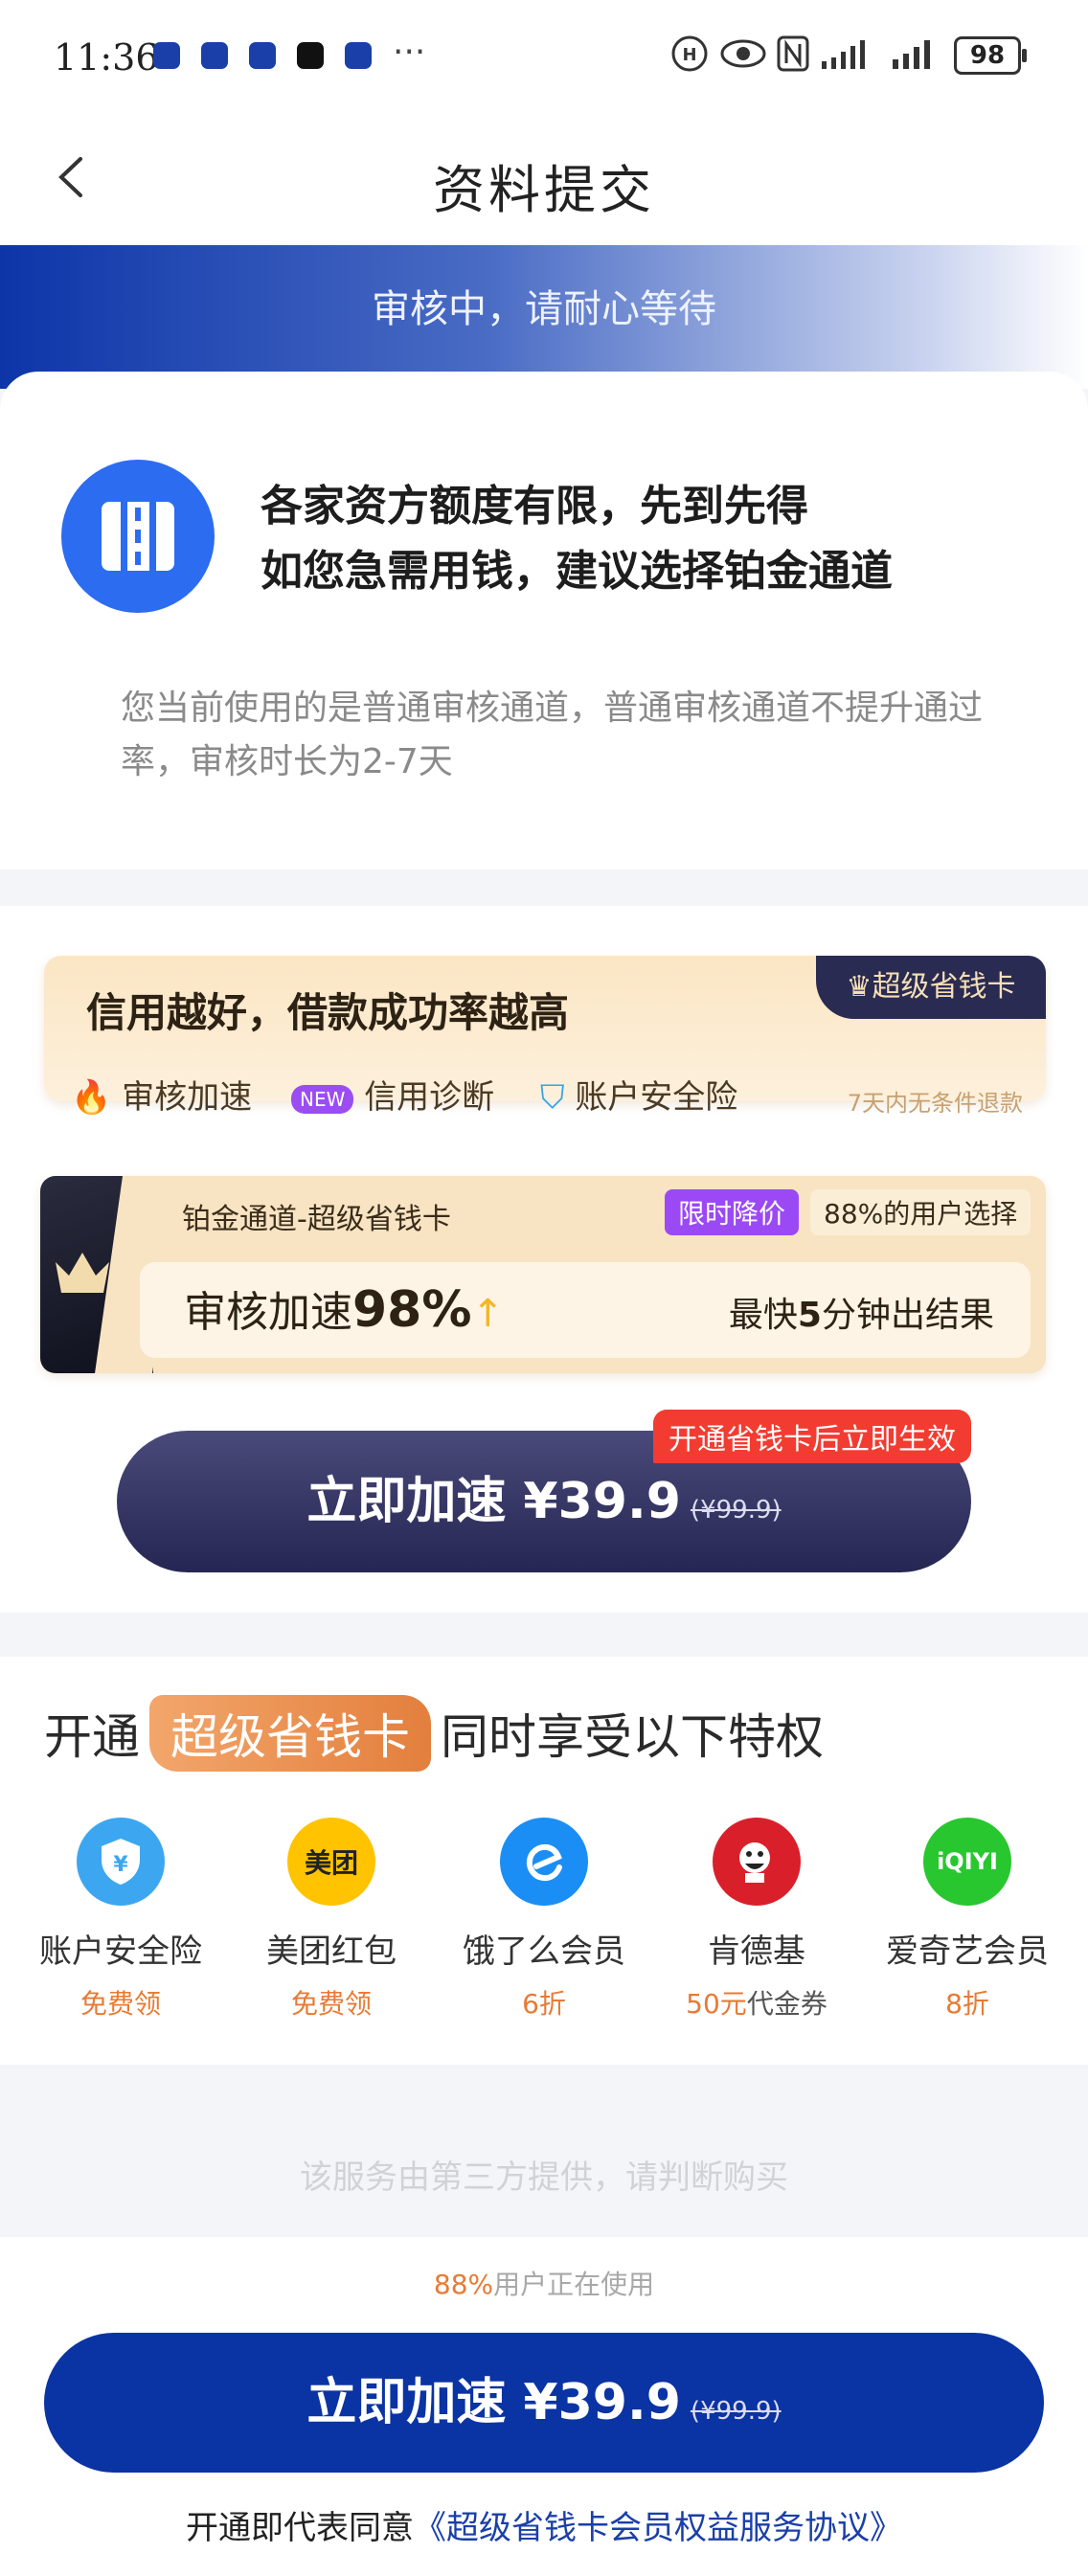 This screenshot has height=2576, width=1088. I want to click on feature-label: 信用诊断, so click(429, 1097).